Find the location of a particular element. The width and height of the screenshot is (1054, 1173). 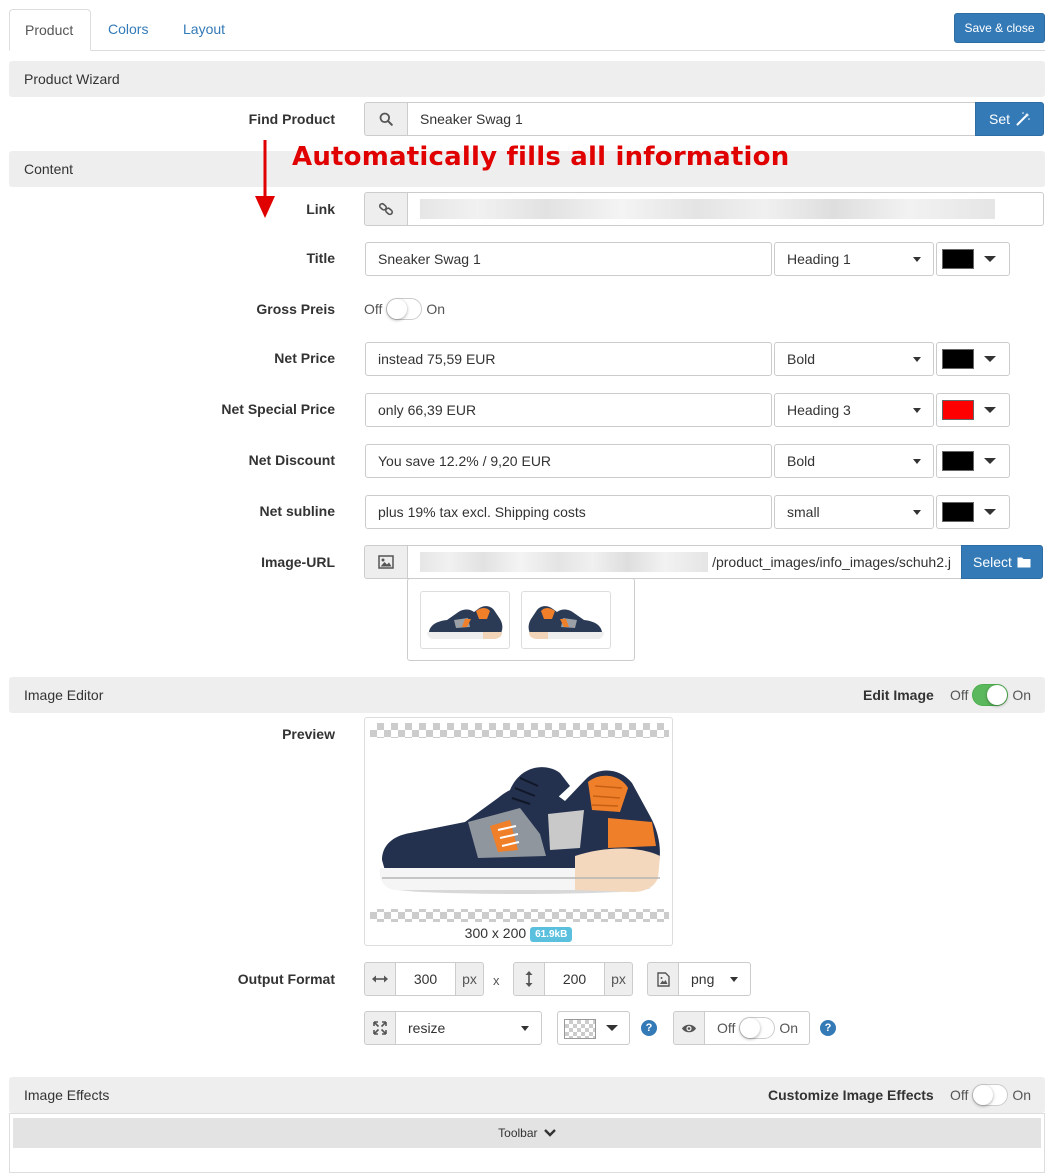

height-input: 200 is located at coordinates (574, 979).